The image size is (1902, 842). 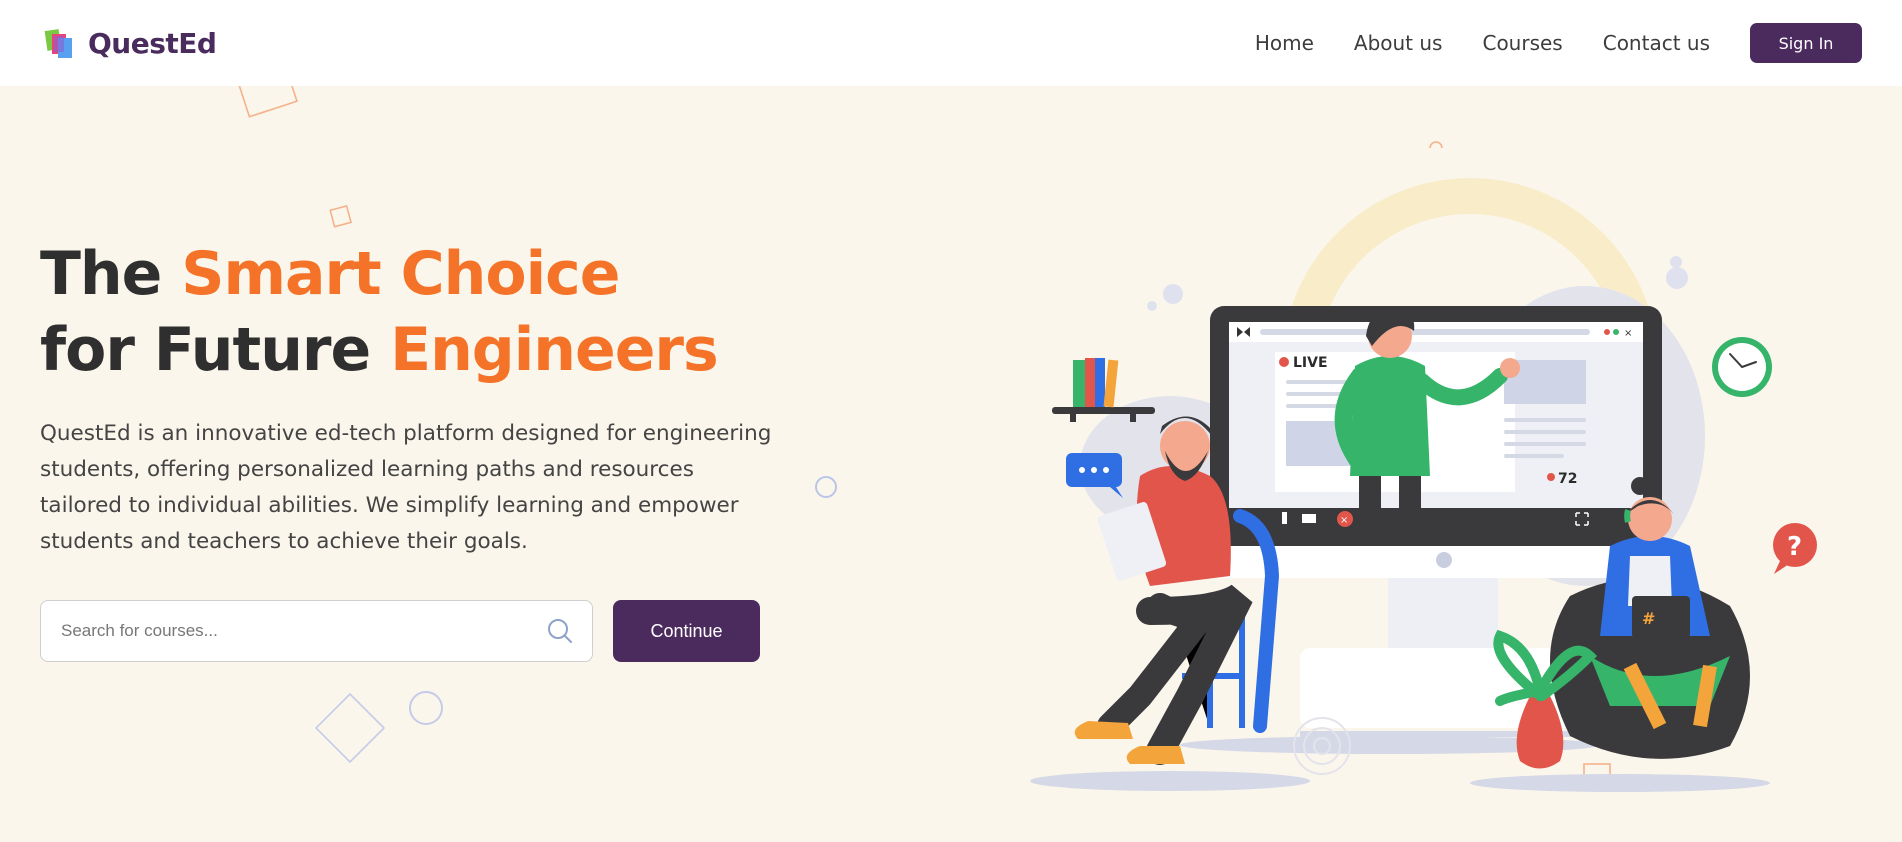 What do you see at coordinates (554, 350) in the screenshot?
I see `headline-line2-accent: Engineers` at bounding box center [554, 350].